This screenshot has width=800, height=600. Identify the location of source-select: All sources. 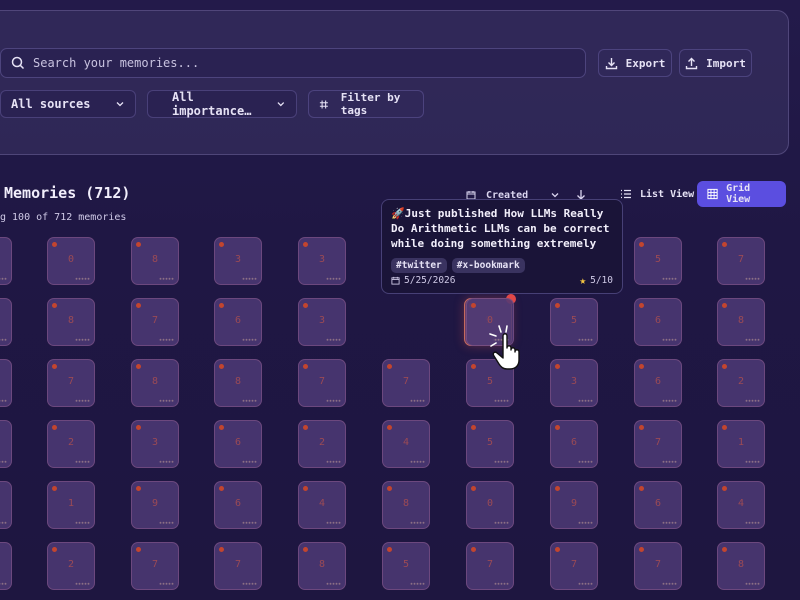
(68, 104).